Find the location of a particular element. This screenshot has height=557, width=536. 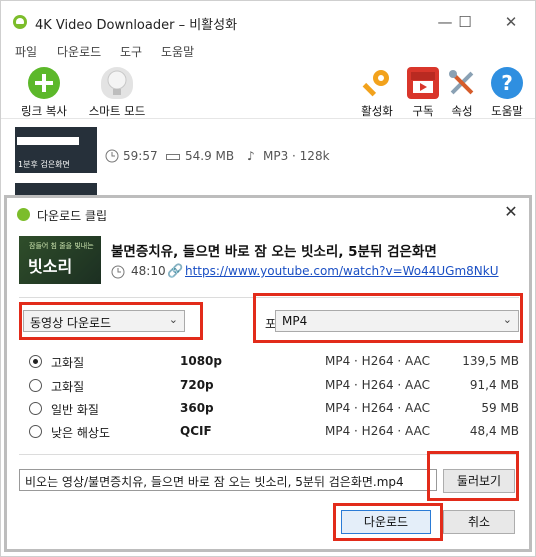

quality-option-qcif: 낮은 해상도 QCIF MP4 · H264 · AAC 48,4 MB is located at coordinates (268, 433).